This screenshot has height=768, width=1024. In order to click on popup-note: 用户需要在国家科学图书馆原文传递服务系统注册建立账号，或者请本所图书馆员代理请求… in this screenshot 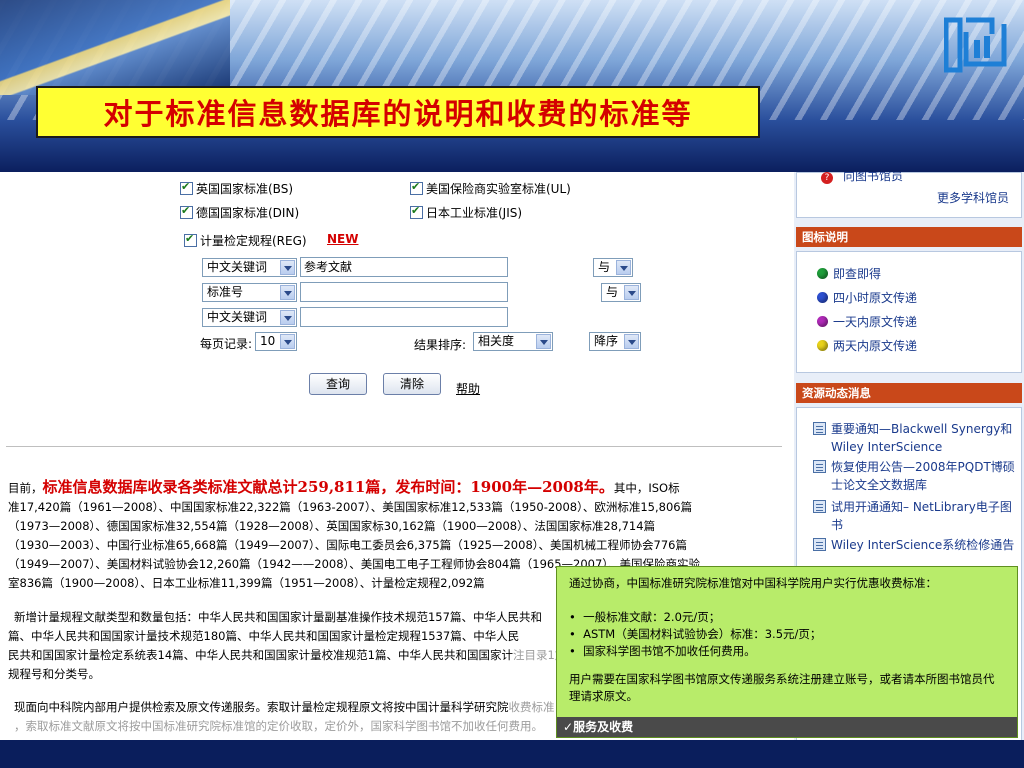, I will do `click(782, 687)`.